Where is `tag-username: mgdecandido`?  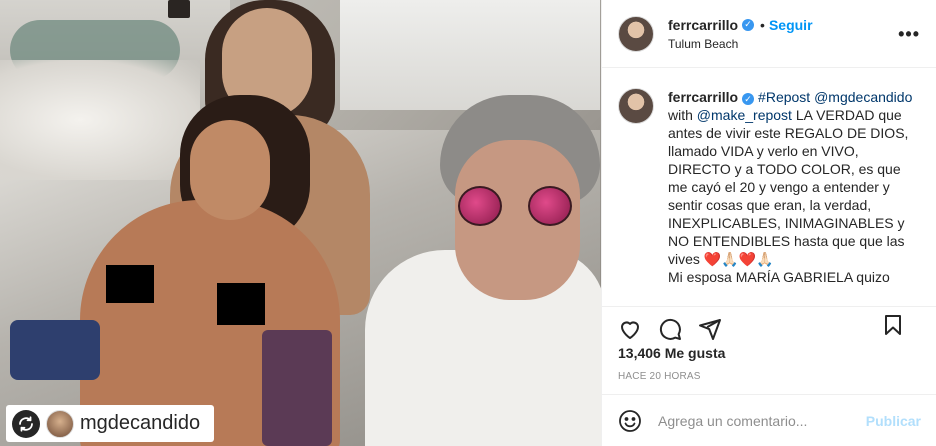 tag-username: mgdecandido is located at coordinates (140, 423).